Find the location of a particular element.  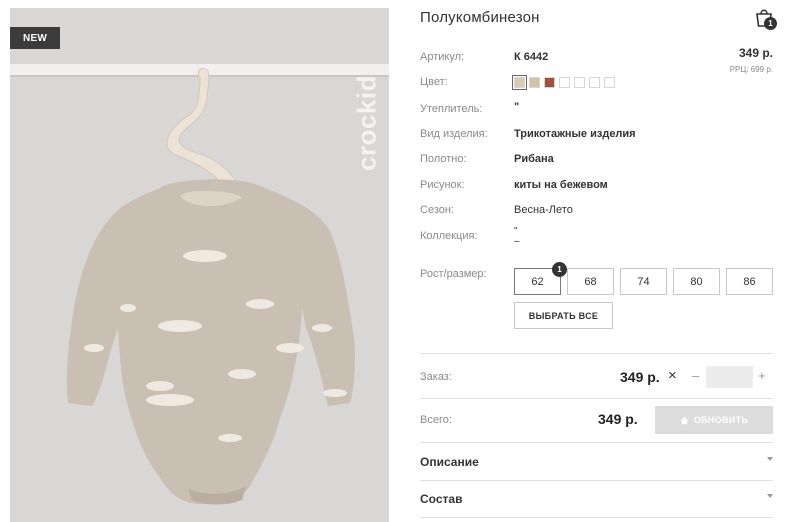

insulation-label: Утеплитель: is located at coordinates (451, 109).